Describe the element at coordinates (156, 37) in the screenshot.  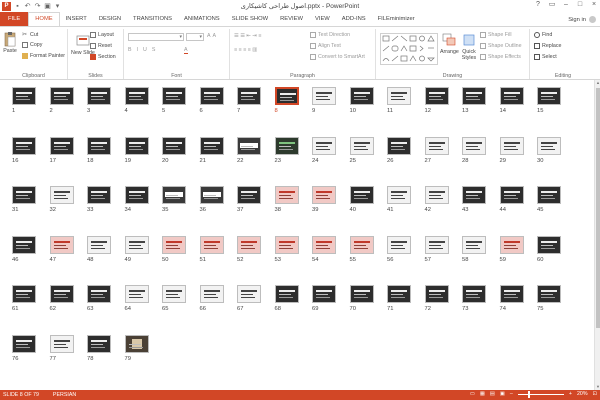
I see `font-name-combo: ▾` at that location.